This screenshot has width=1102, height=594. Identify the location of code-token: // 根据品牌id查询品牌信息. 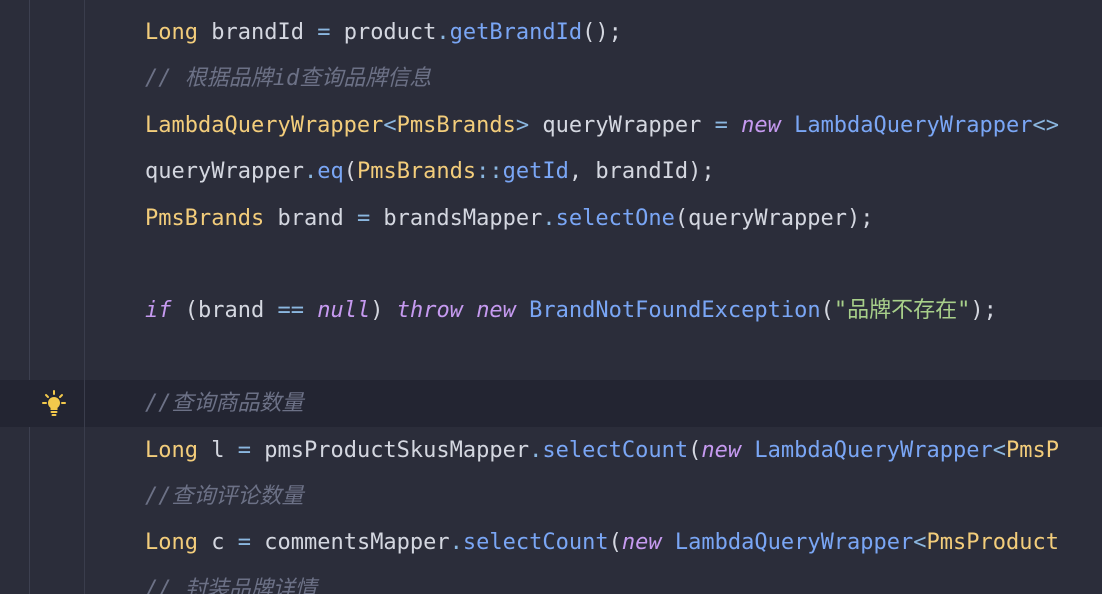
(288, 79).